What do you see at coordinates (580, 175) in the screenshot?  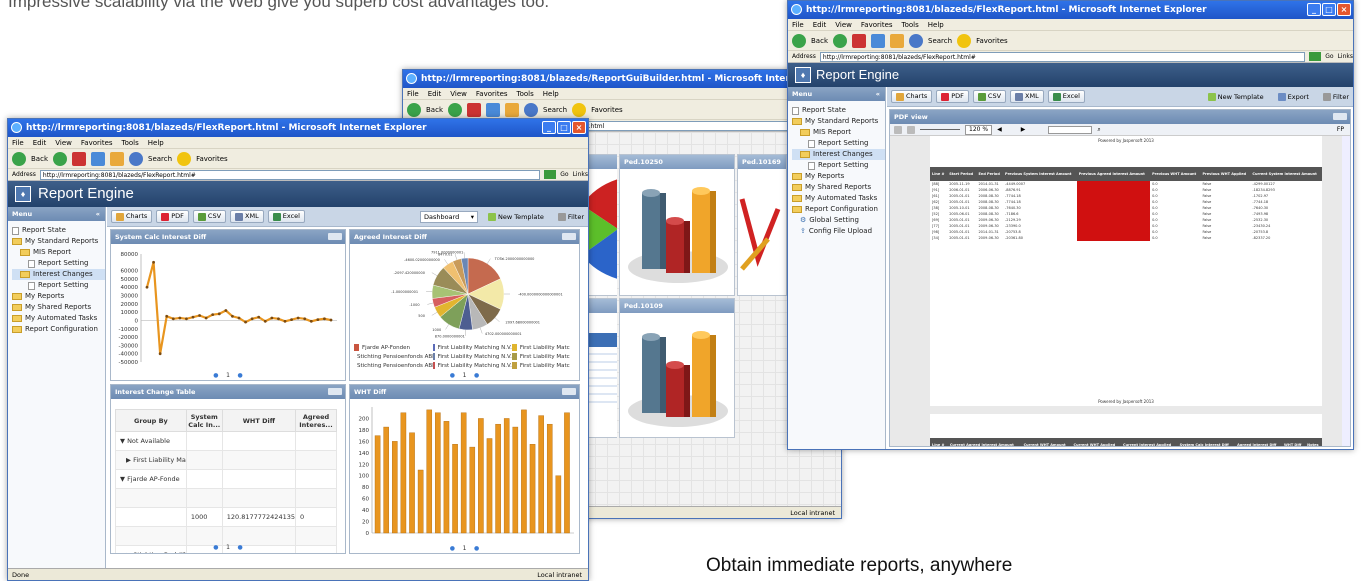 I see `links-label: Links` at bounding box center [580, 175].